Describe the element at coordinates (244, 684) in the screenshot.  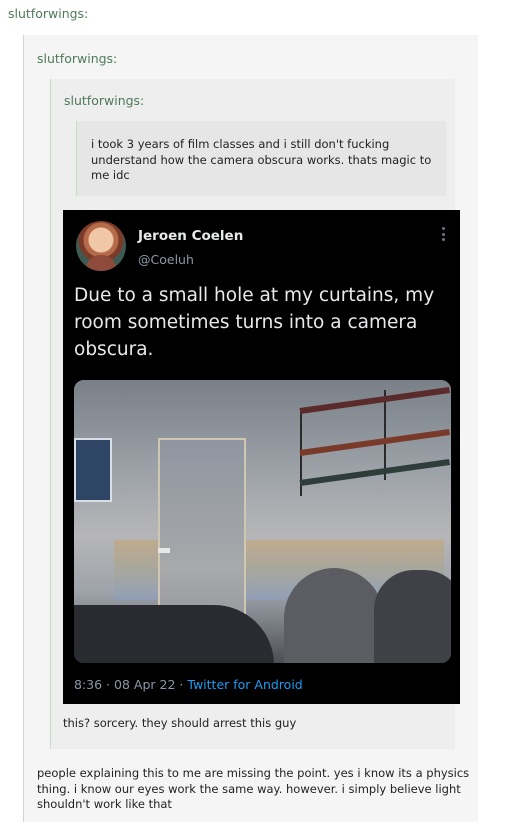
I see `tweet-source: Twitter for Android` at that location.